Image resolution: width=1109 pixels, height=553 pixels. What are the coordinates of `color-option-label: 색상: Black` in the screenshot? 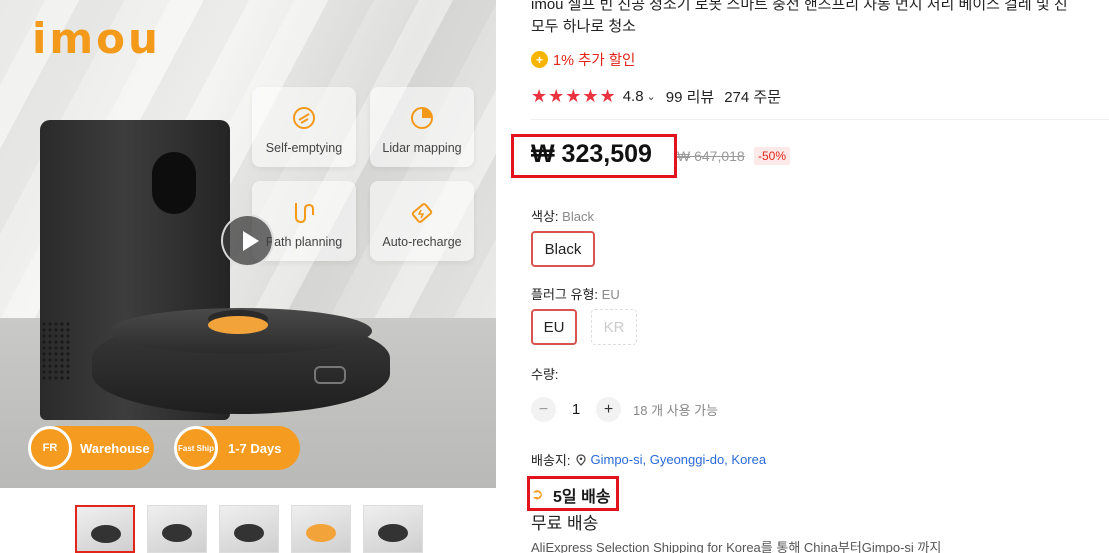 It's located at (562, 216).